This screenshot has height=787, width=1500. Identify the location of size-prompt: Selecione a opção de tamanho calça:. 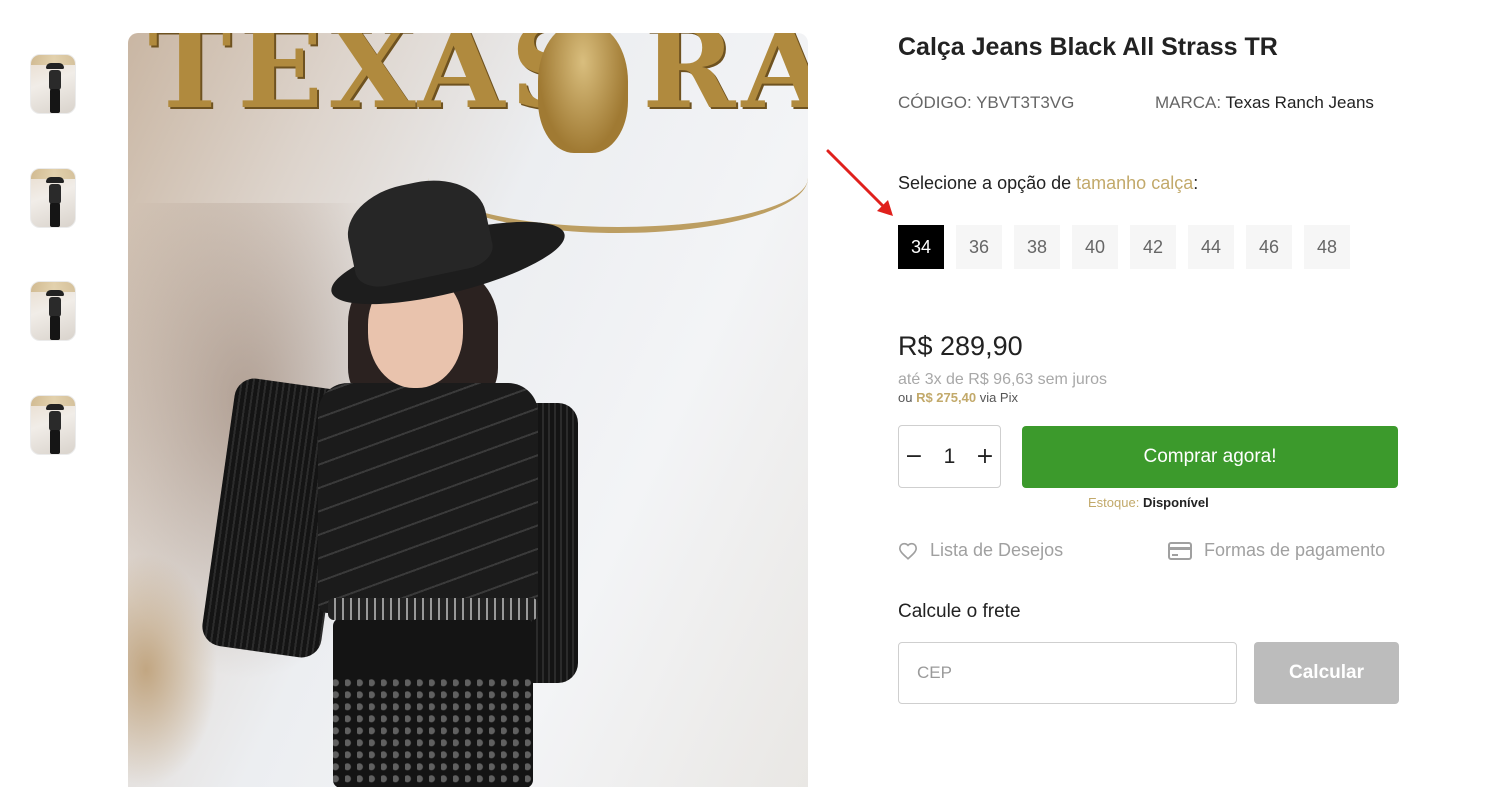
(1048, 183).